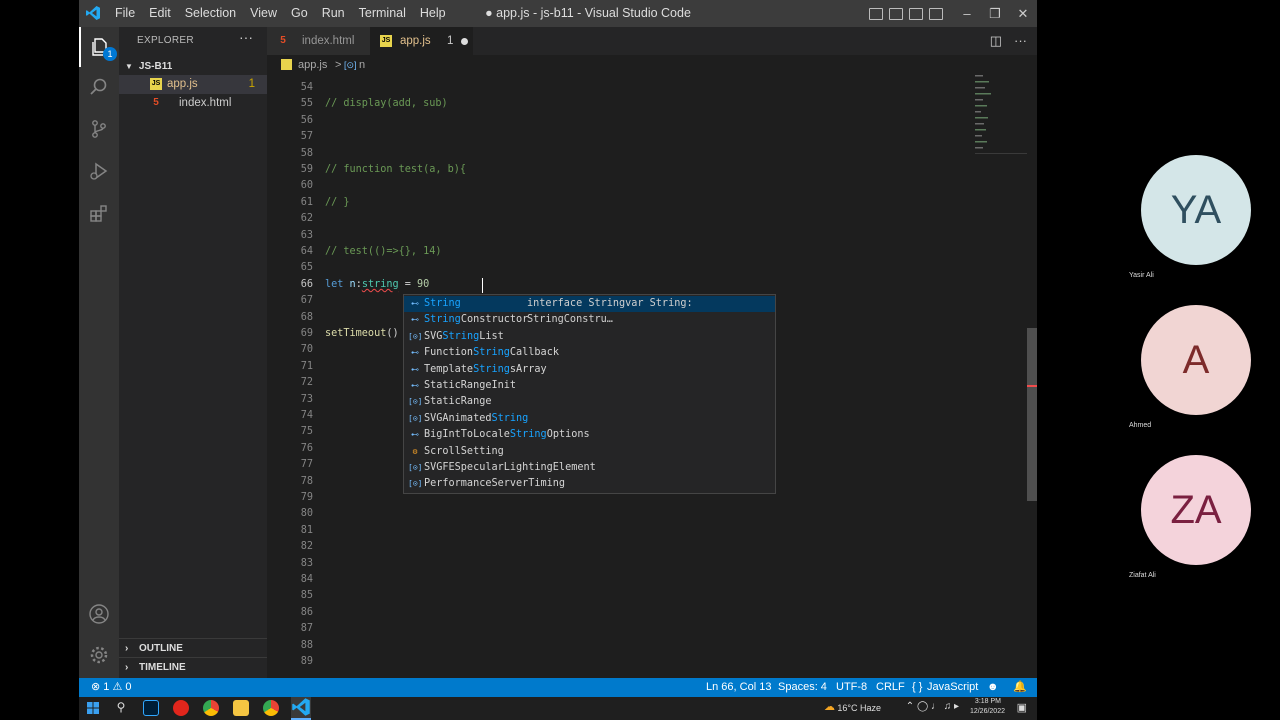 This screenshot has width=1280, height=720. Describe the element at coordinates (163, 13) in the screenshot. I see `menu-edit: Edit` at that location.